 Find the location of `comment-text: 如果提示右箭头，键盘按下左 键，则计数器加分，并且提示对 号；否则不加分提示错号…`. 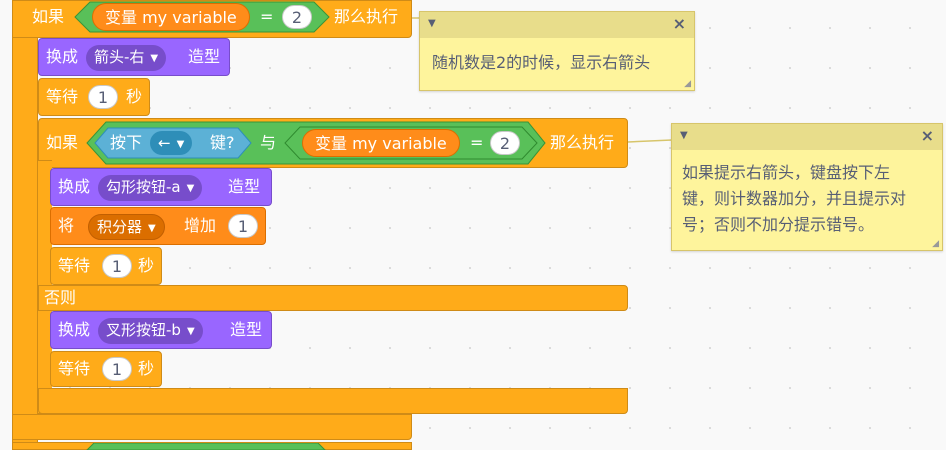

comment-text: 如果提示右箭头，键盘按下左 键，则计数器加分，并且提示对 号；否则不加分提示错号… is located at coordinates (794, 199).